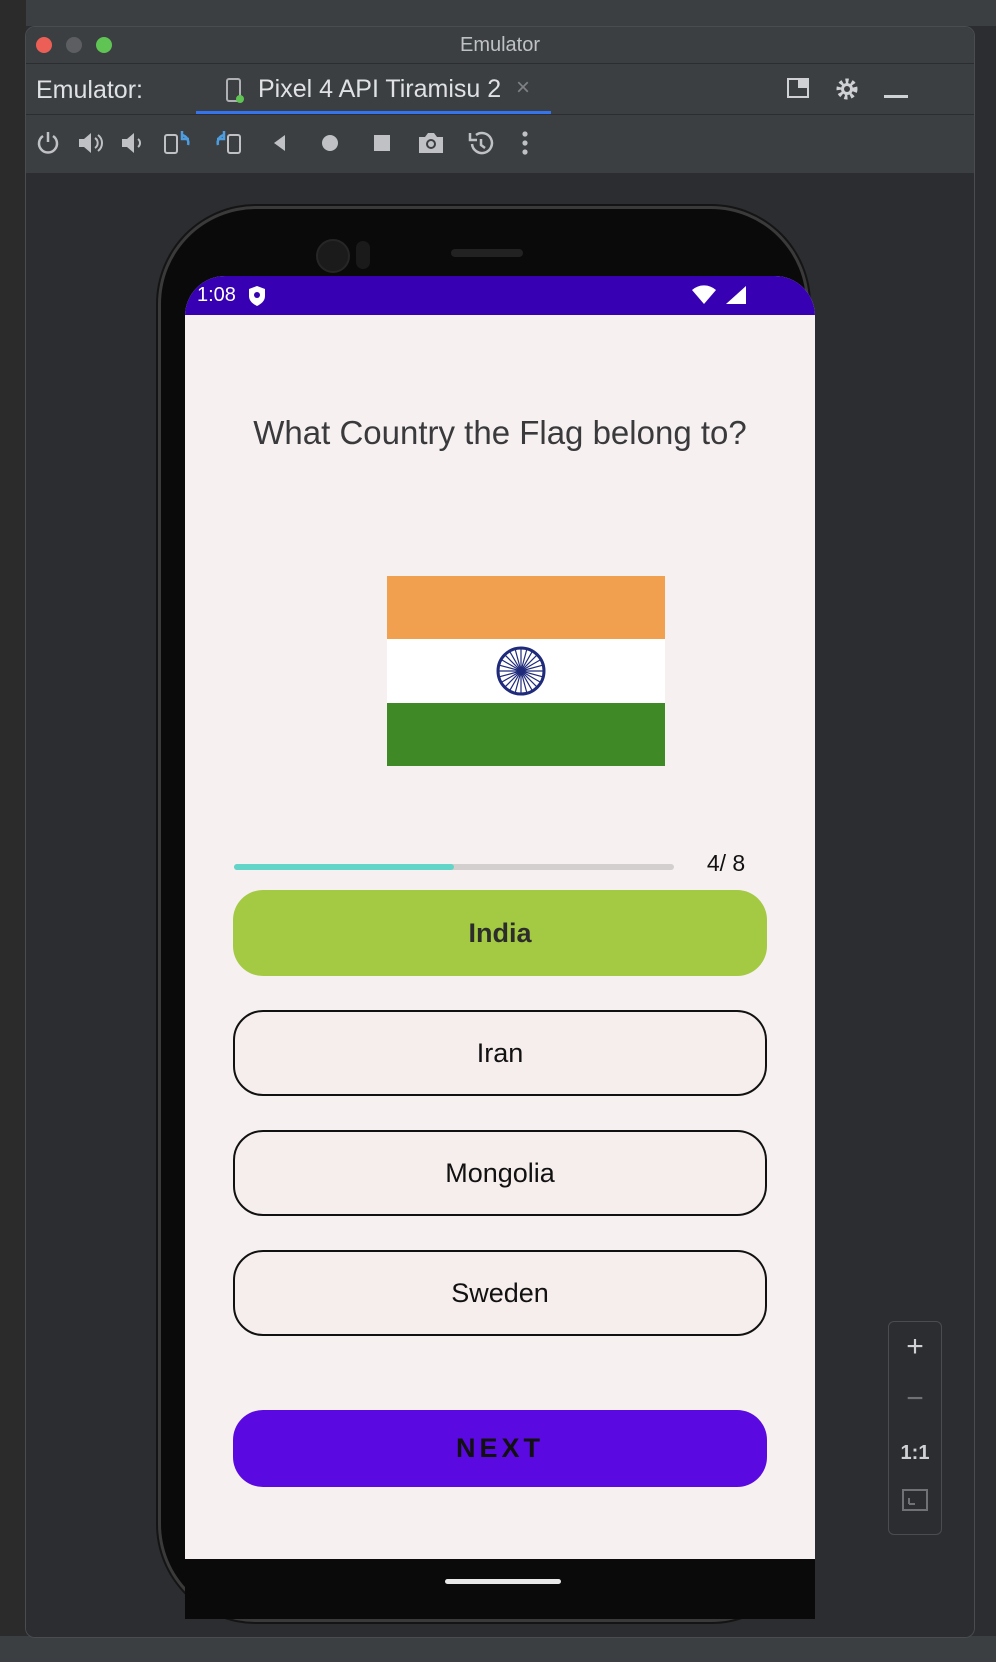  What do you see at coordinates (235, 93) in the screenshot?
I see `device-icon` at bounding box center [235, 93].